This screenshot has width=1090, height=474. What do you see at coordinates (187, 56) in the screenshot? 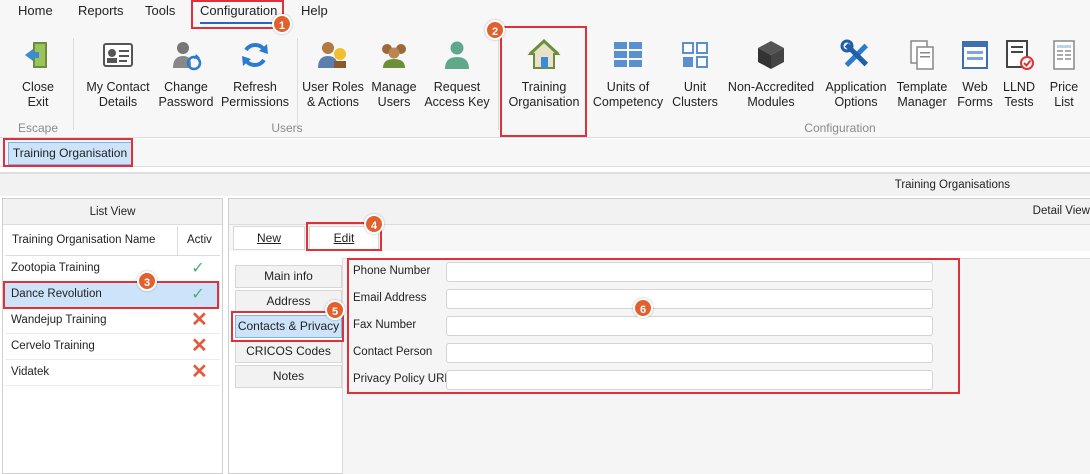
I see `user-refresh-icon` at bounding box center [187, 56].